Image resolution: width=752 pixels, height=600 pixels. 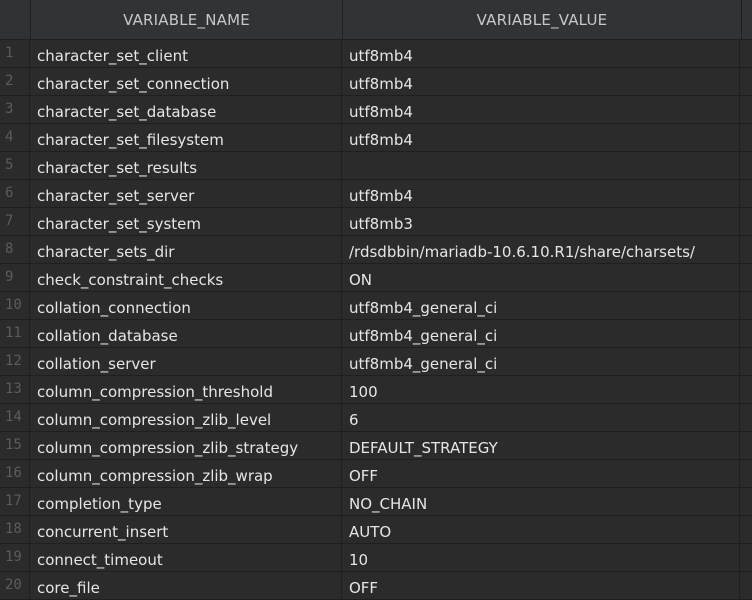 I want to click on table-row: 17 completion_type NO_CHAIN, so click(x=376, y=502).